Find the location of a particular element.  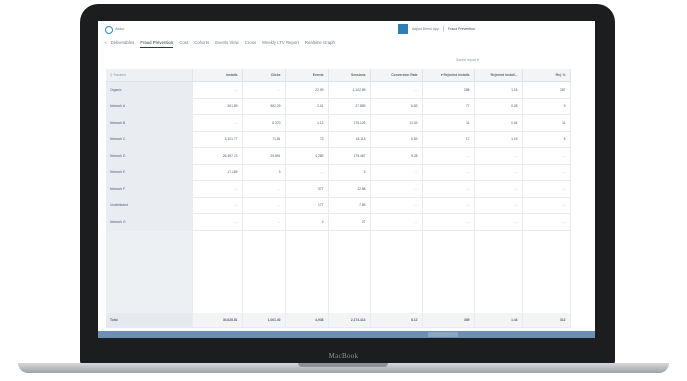

status-bar is located at coordinates (346, 334).